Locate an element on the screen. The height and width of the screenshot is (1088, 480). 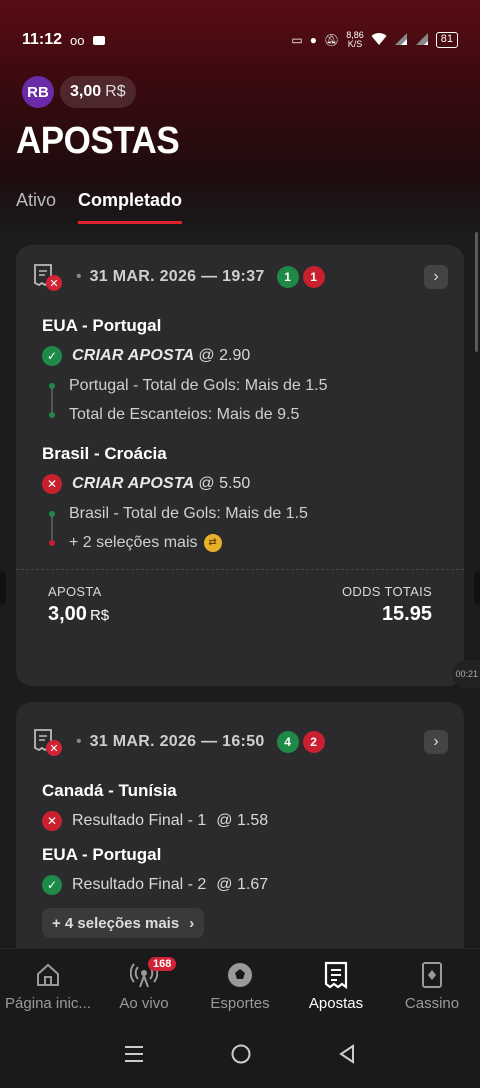
tabs: Ativo Completado is located at coordinates (99, 207).